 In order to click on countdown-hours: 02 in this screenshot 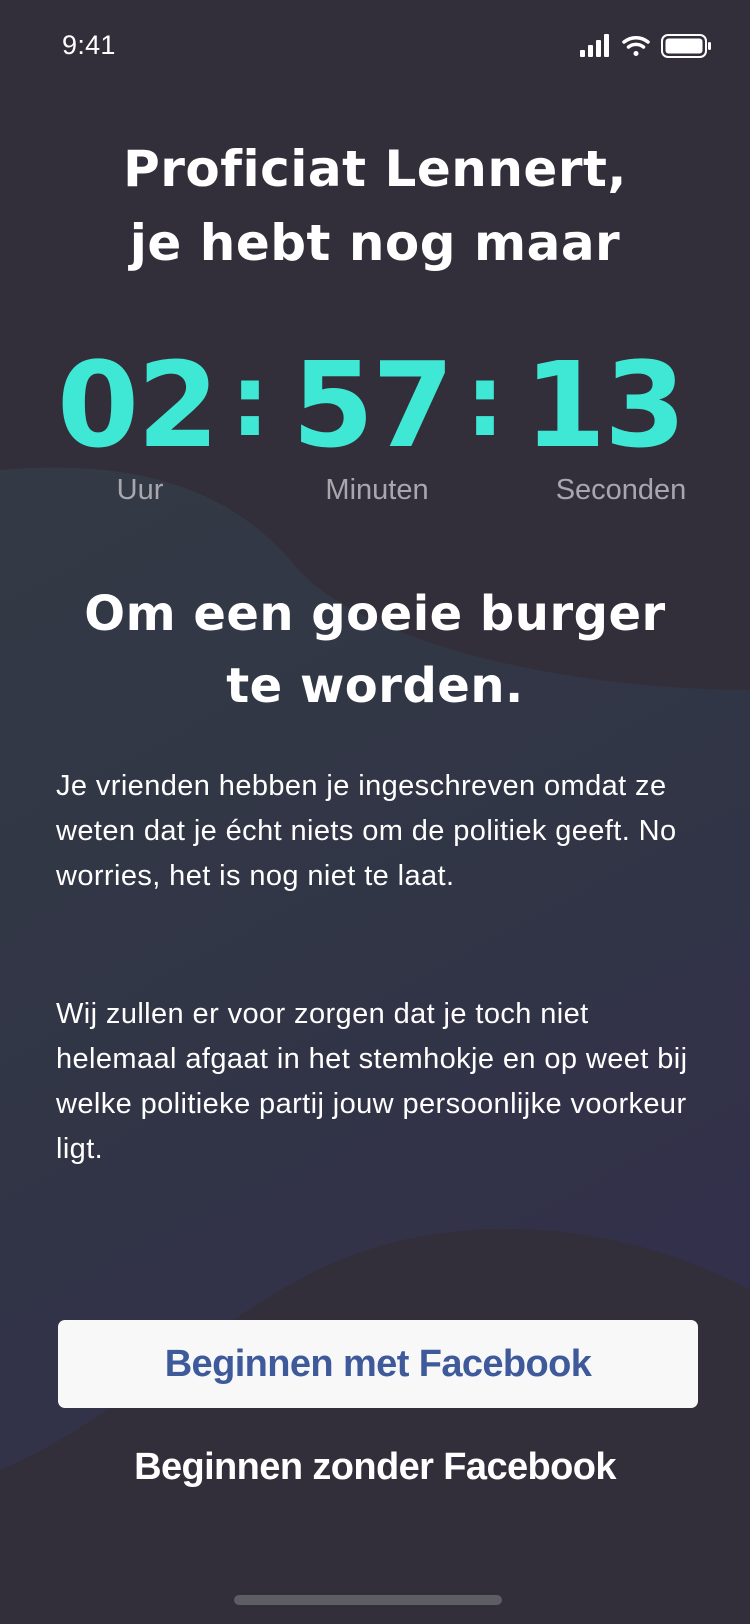, I will do `click(138, 405)`.